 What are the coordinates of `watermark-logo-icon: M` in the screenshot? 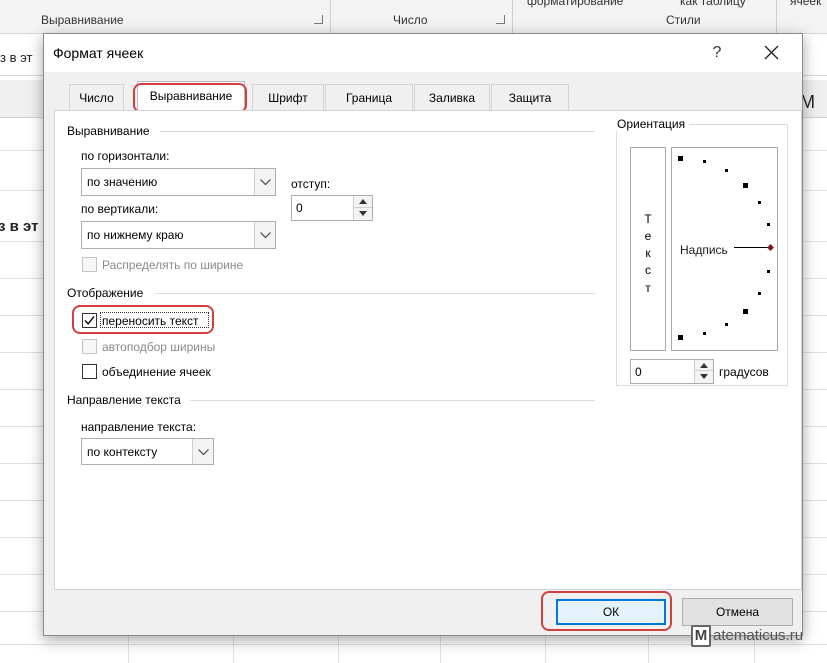 It's located at (701, 636).